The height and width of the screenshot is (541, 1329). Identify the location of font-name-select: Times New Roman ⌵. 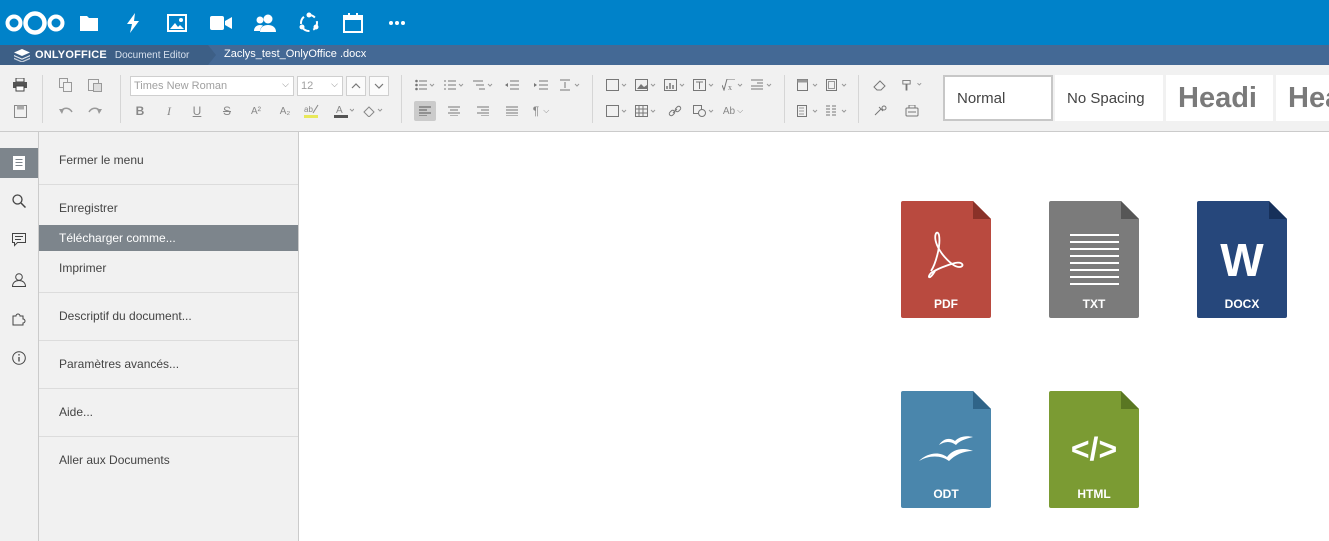
(212, 86).